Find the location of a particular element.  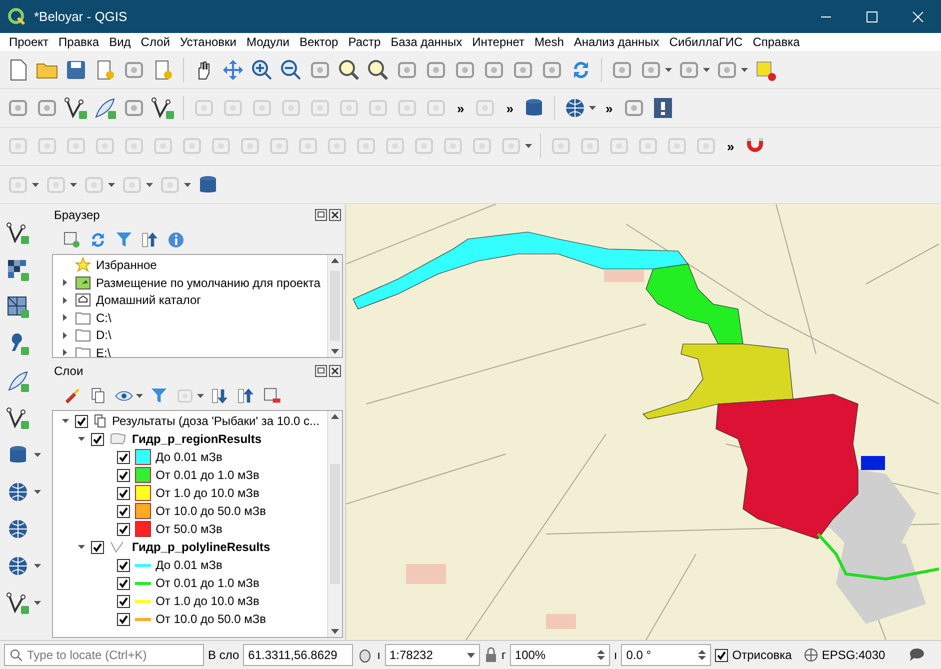

locate-field: Type to locate (Ctrl+K) is located at coordinates (104, 655).